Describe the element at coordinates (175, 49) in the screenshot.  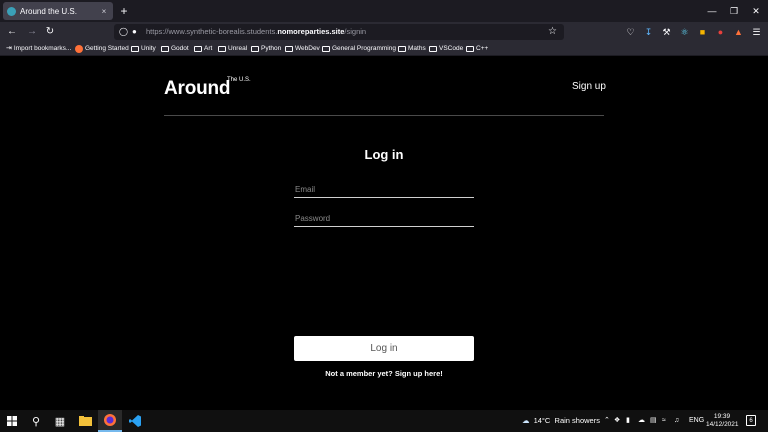
I see `bookmark-folder-godot: Godot` at that location.